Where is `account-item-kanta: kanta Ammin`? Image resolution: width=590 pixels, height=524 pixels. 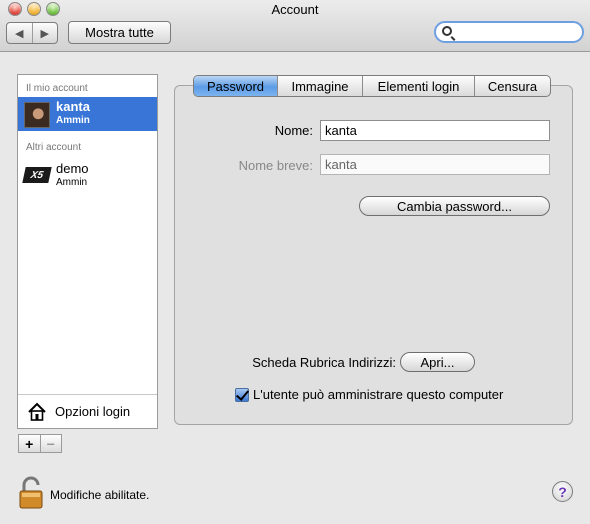
account-item-kanta: kanta Ammin is located at coordinates (87, 114).